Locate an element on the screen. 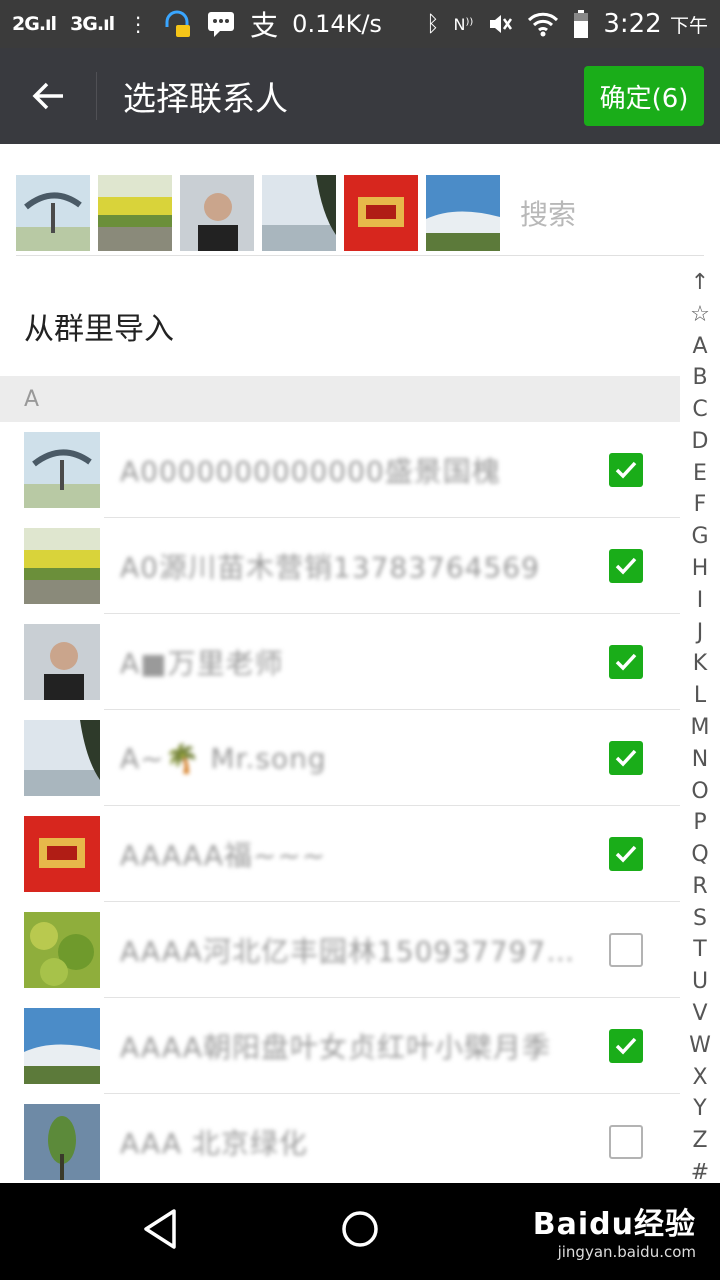  mute-icon is located at coordinates (501, 24).